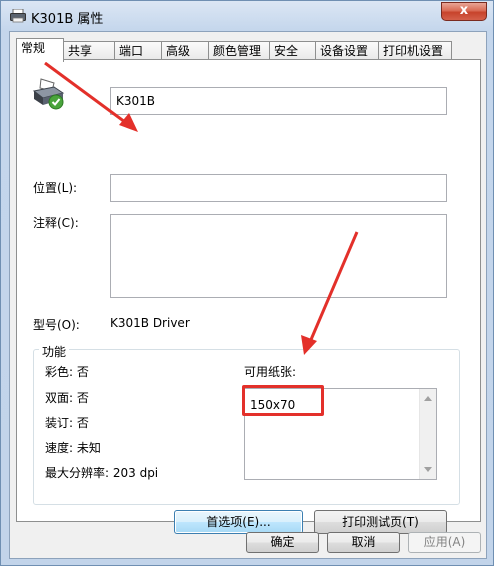  I want to click on printer-icon, so click(18, 16).